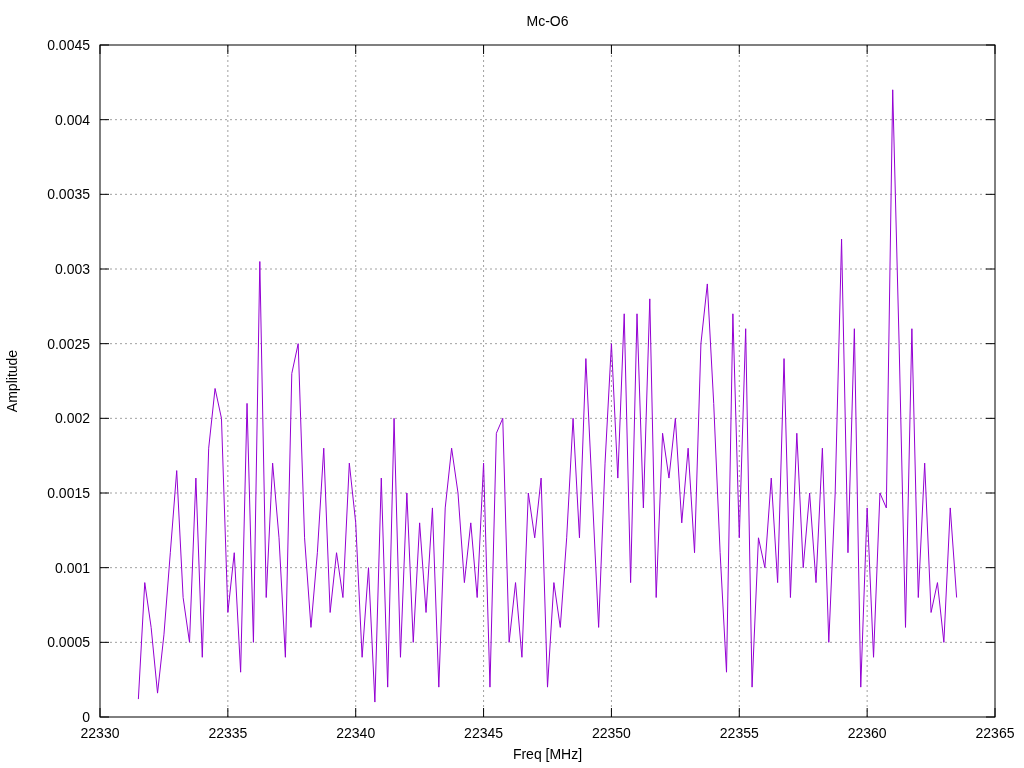  I want to click on y-tick-label: 0.0035, so click(68, 194).